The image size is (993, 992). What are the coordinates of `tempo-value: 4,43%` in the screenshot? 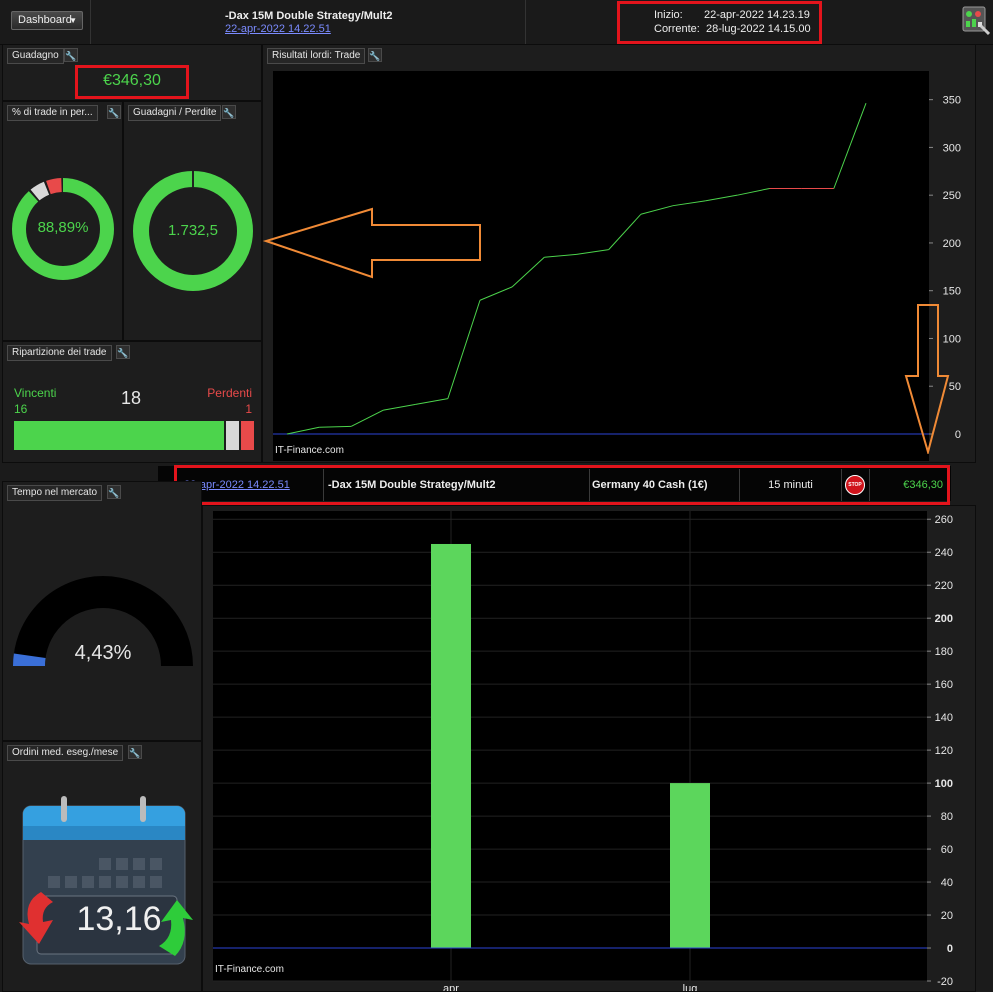 It's located at (103, 653).